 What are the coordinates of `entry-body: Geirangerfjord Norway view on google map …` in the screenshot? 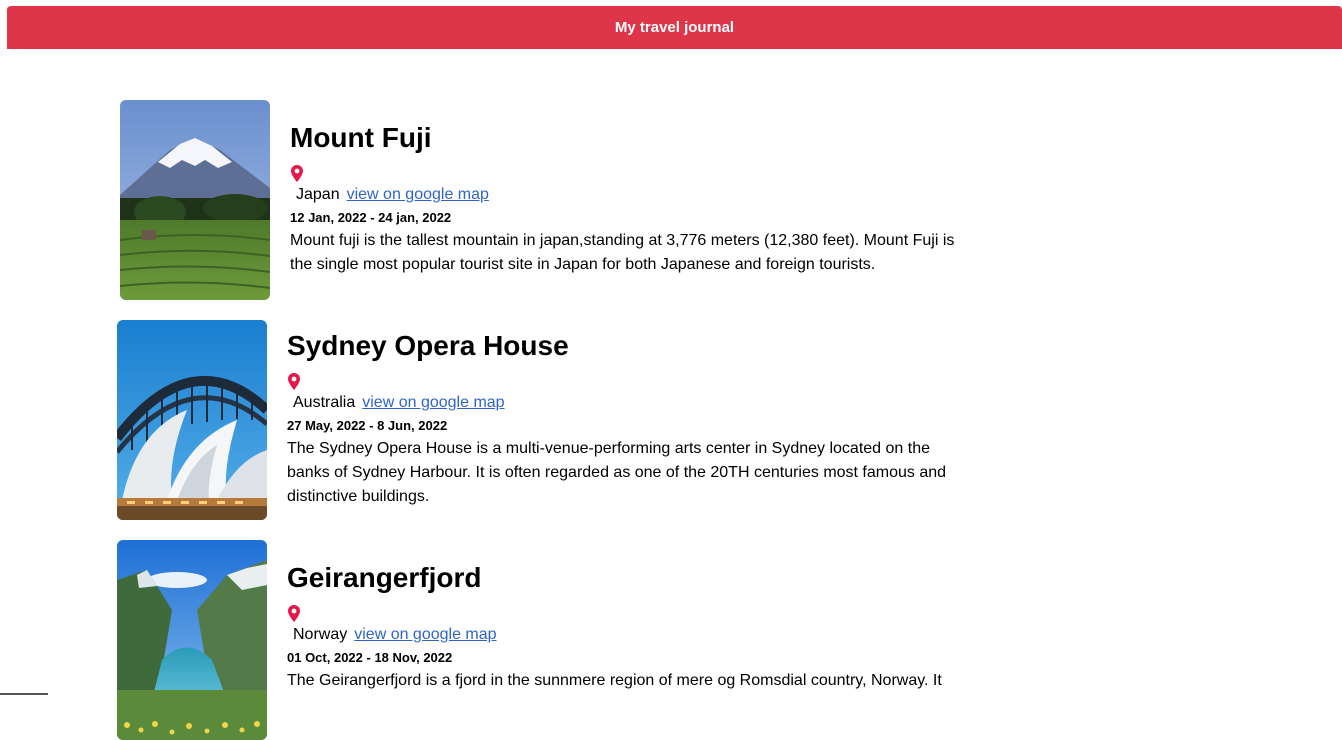 It's located at (622, 640).